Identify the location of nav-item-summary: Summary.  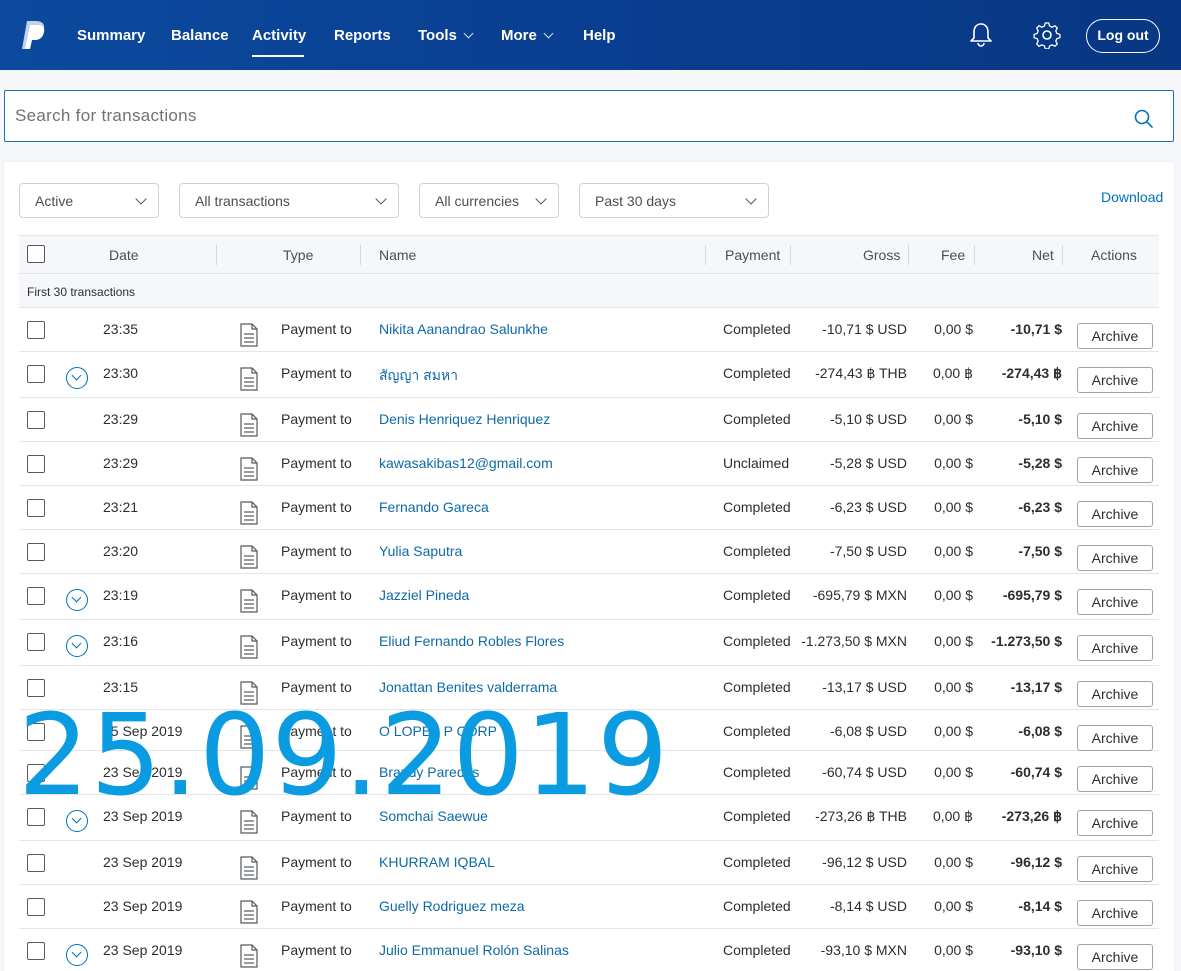
(111, 35).